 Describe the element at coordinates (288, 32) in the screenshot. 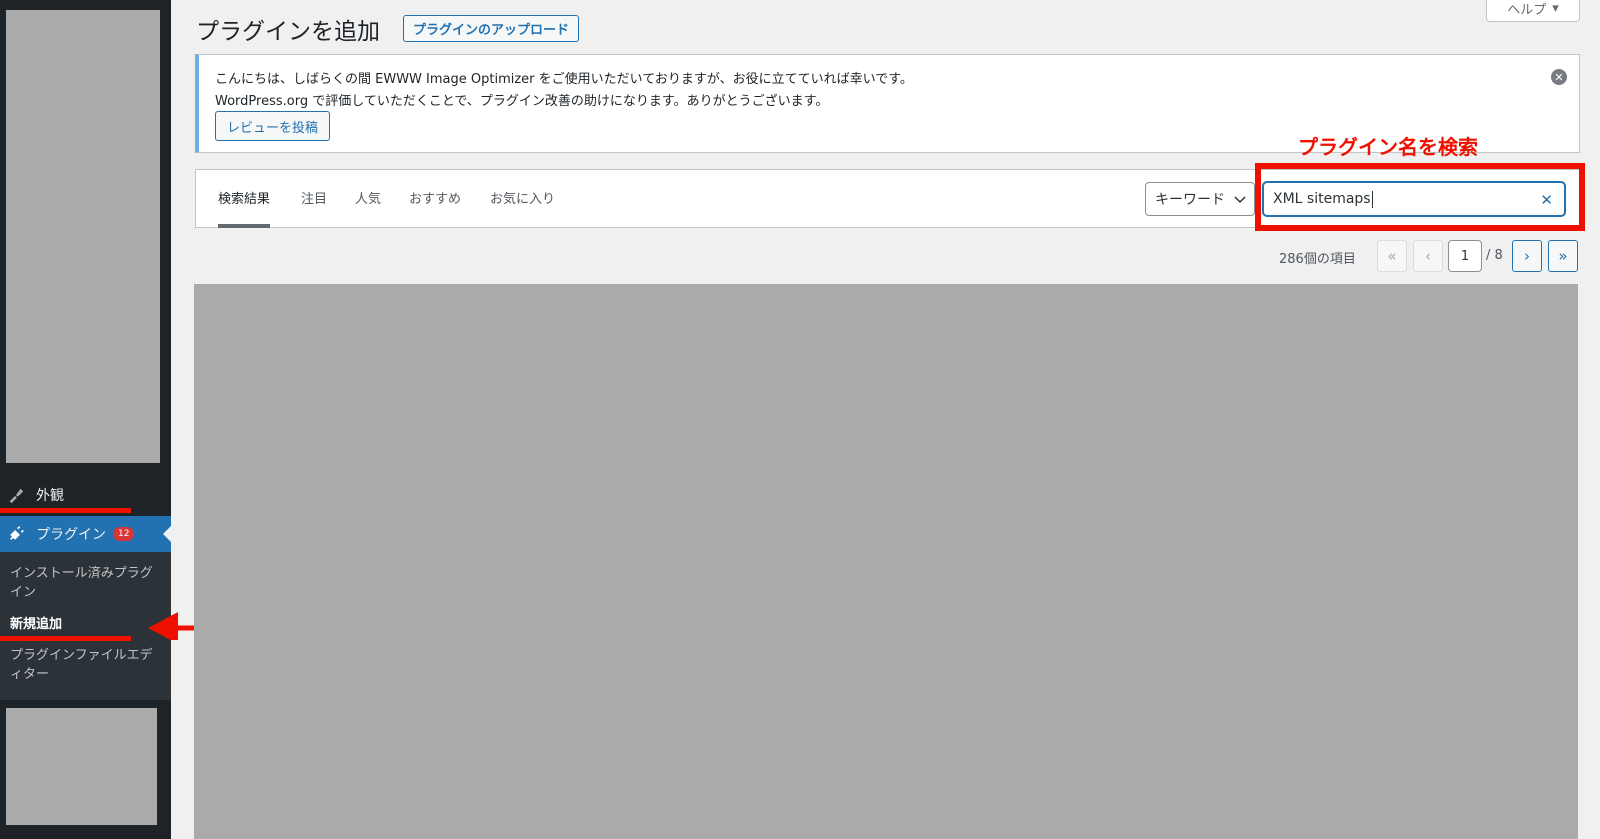

I see `page-title: プラグインを追加` at that location.